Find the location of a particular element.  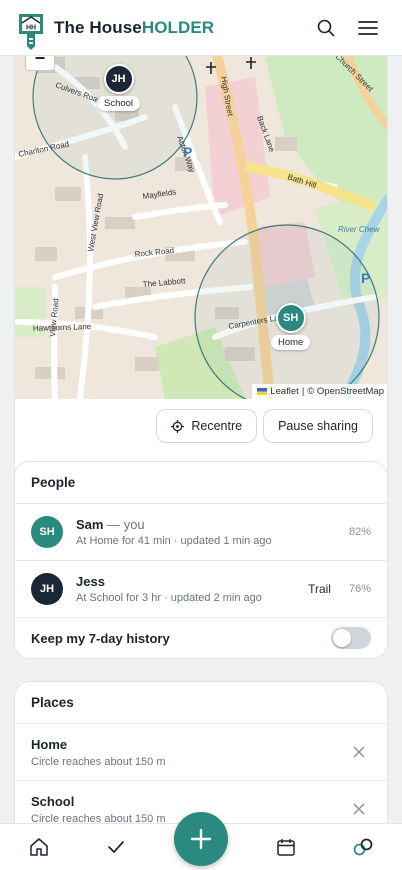

logo-icon: HH is located at coordinates (31, 31).